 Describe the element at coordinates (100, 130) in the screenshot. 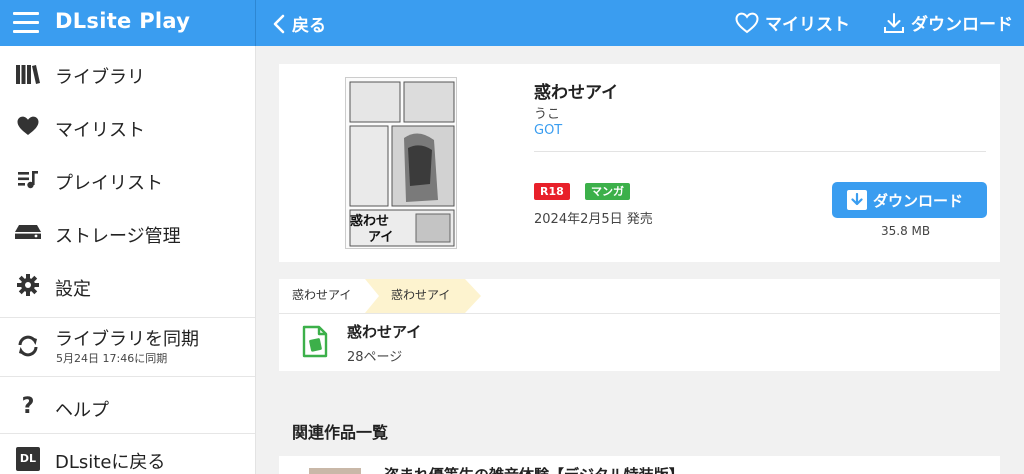

I see `sidebar-item-label: マイリスト` at that location.